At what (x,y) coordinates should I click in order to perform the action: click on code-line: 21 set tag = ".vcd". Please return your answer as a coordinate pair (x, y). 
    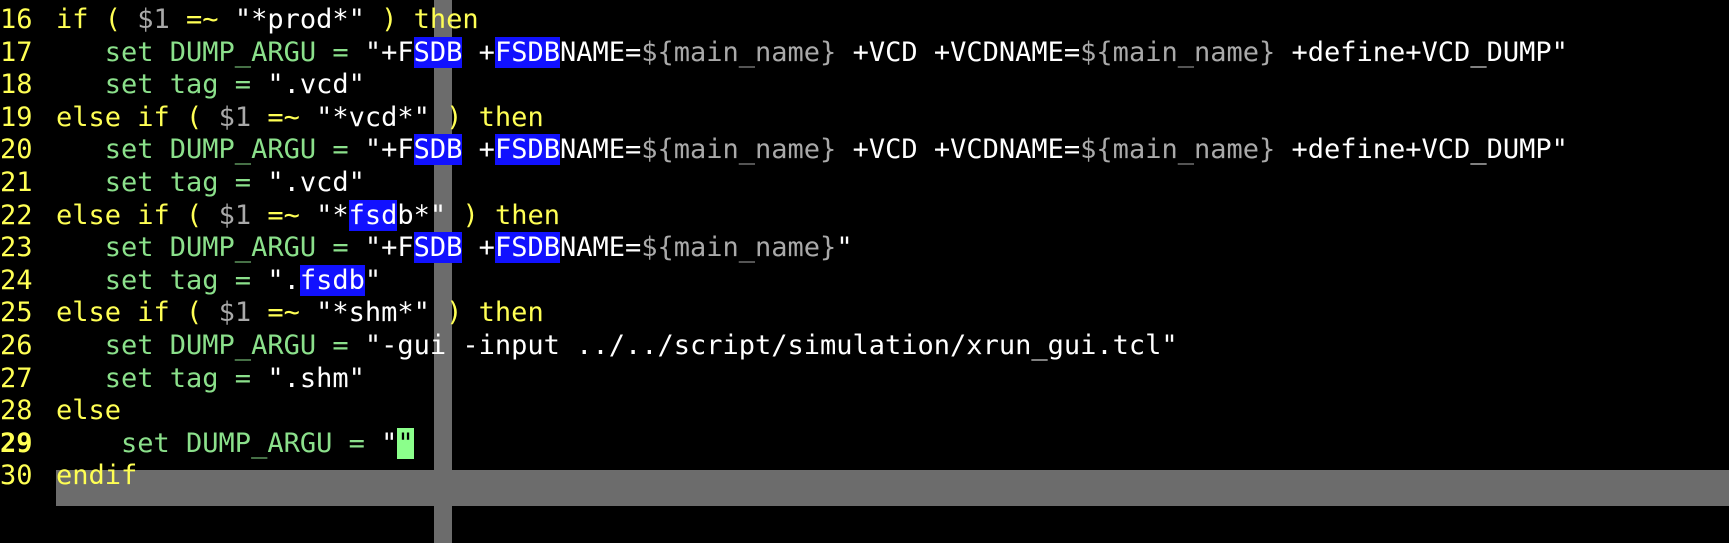
    Looking at the image, I should click on (182, 183).